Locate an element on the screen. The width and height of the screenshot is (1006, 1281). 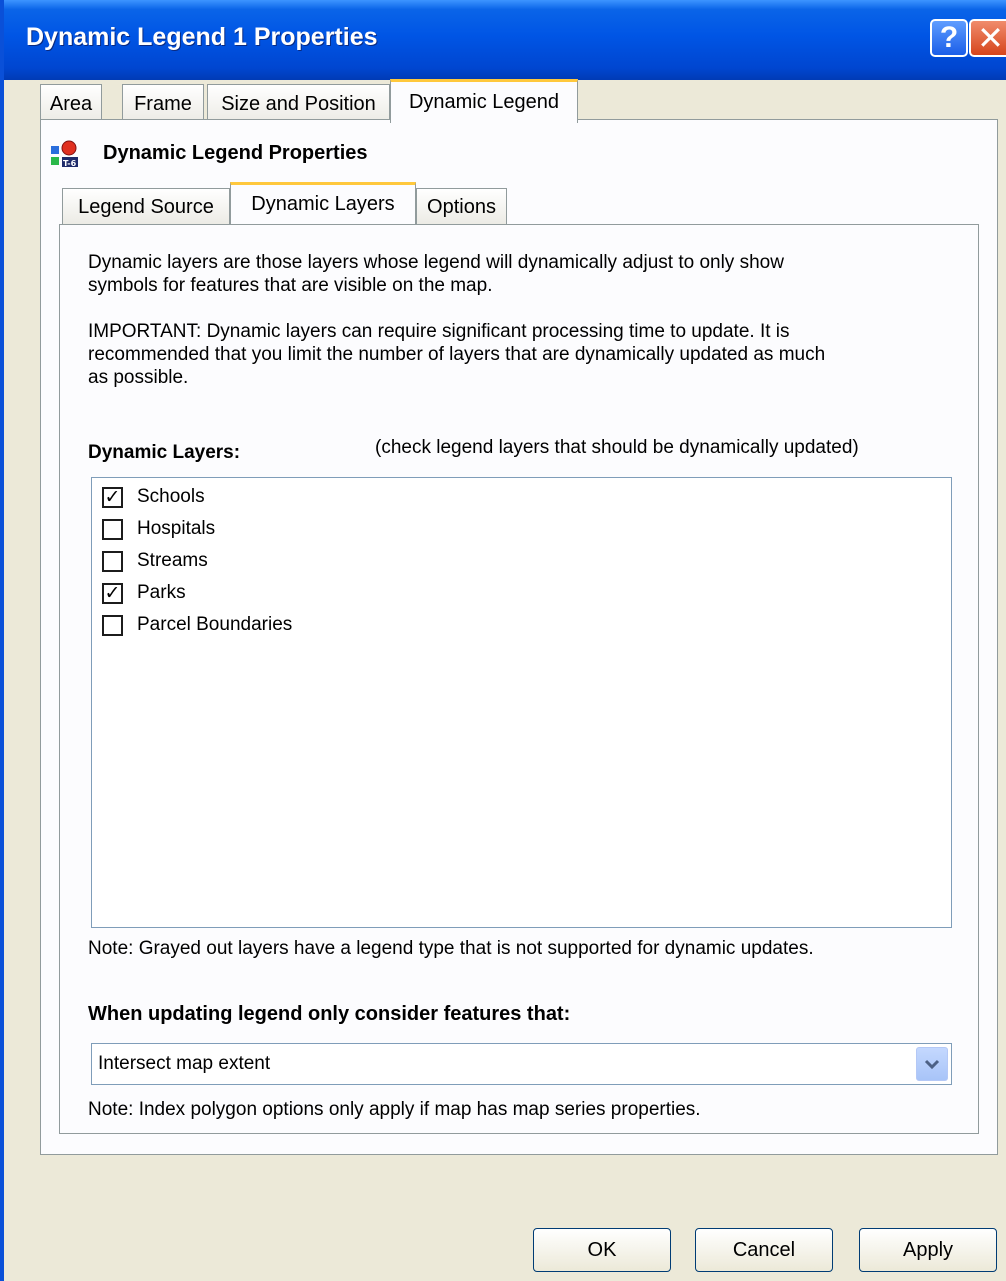
list-item: Parcel Boundaries is located at coordinates (197, 625).